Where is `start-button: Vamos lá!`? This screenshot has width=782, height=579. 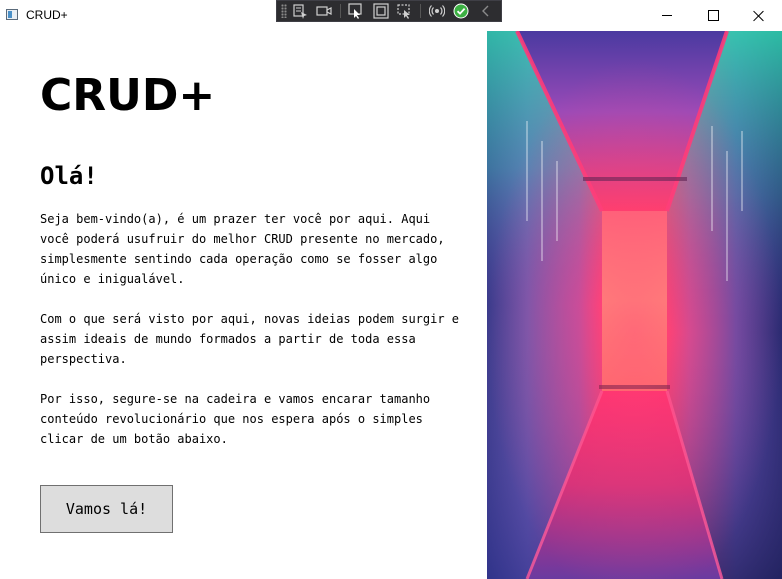
start-button: Vamos lá! is located at coordinates (106, 509).